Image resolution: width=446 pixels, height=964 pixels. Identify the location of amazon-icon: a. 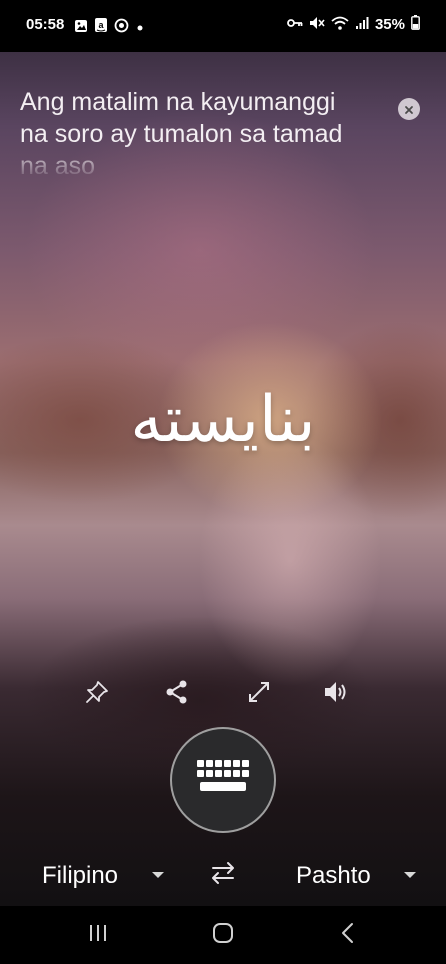
(101, 27).